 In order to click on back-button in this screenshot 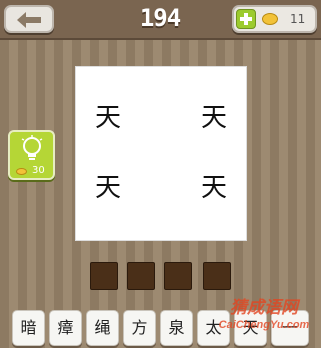, I will do `click(29, 19)`.